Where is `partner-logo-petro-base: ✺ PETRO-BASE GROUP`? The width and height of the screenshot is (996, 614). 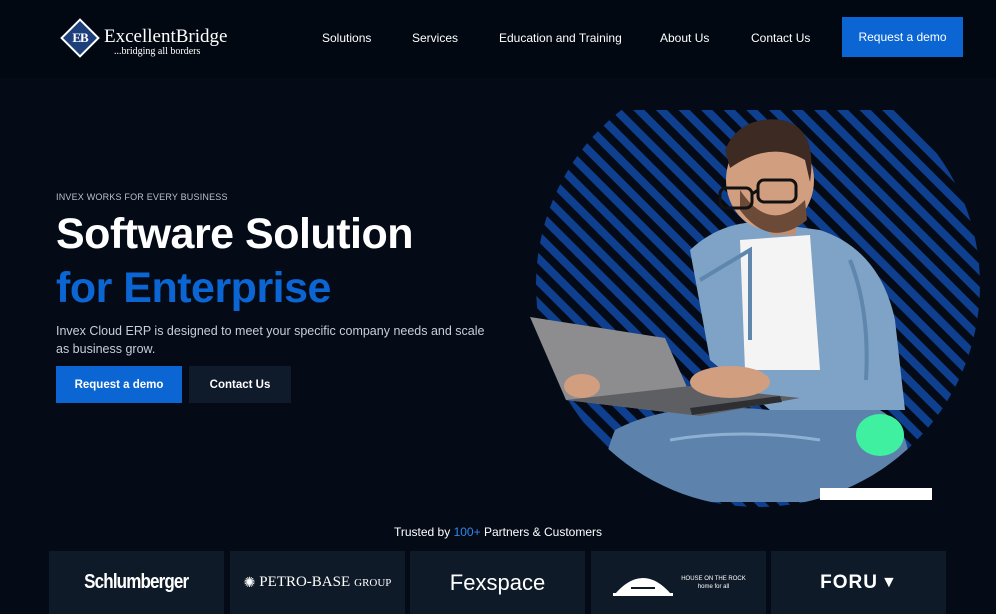
partner-logo-petro-base: ✺ PETRO-BASE GROUP is located at coordinates (317, 582).